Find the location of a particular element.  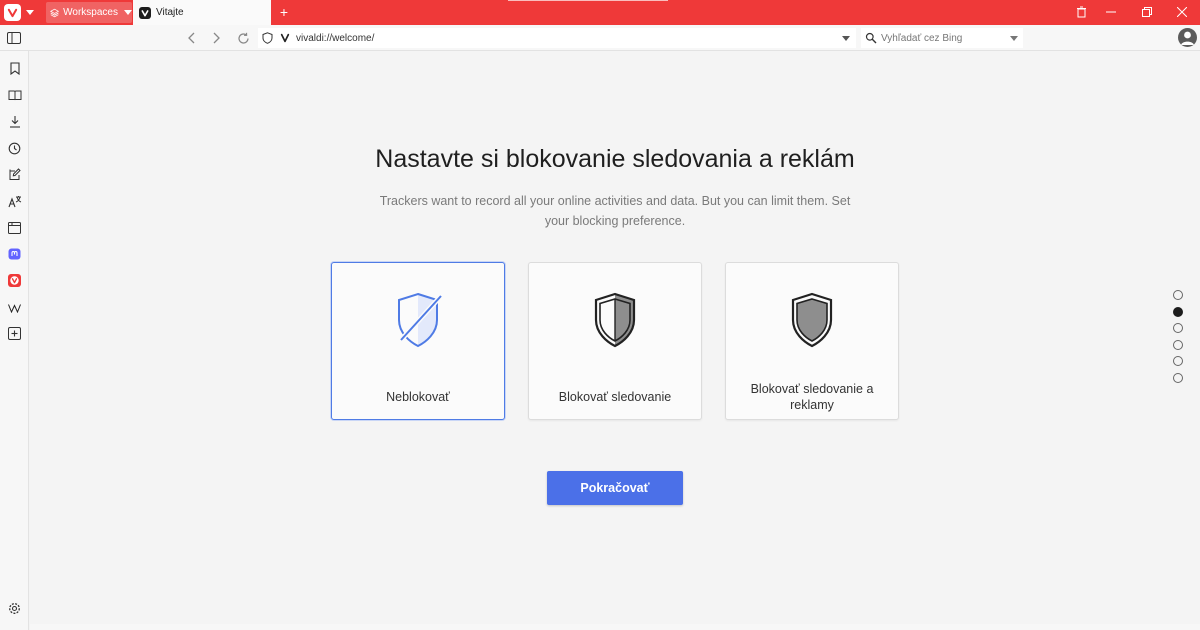

address-bar: vivaldi://welcome/ Vyhľadať cez Bing is located at coordinates (600, 38).